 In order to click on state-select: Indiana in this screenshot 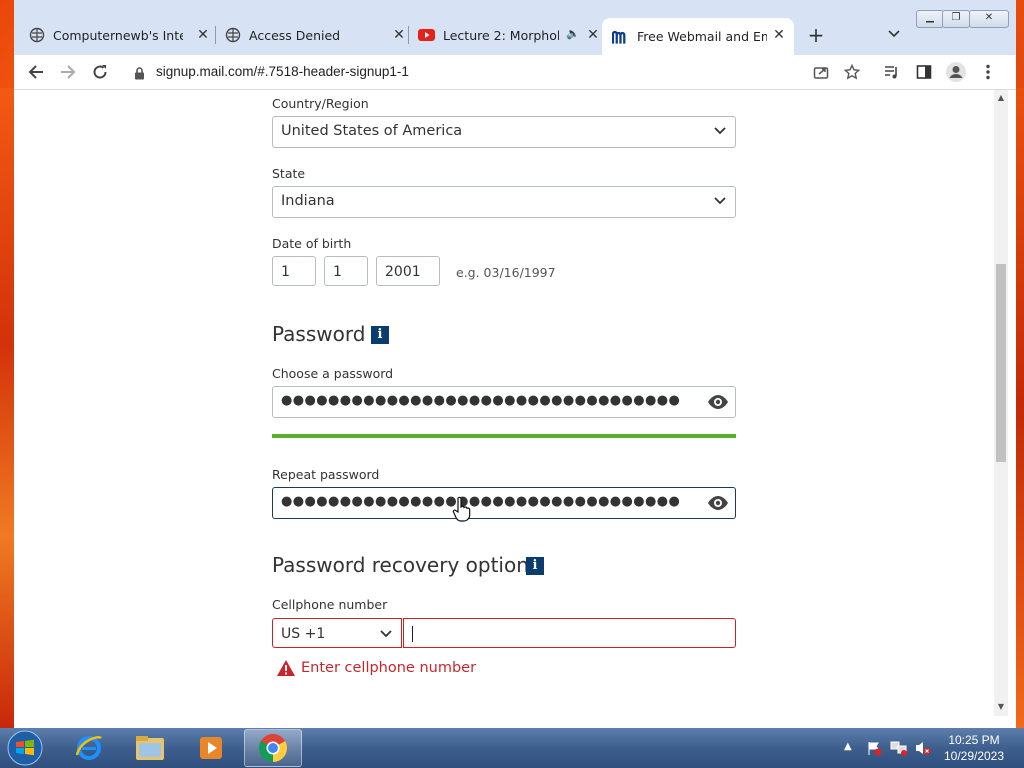, I will do `click(504, 202)`.